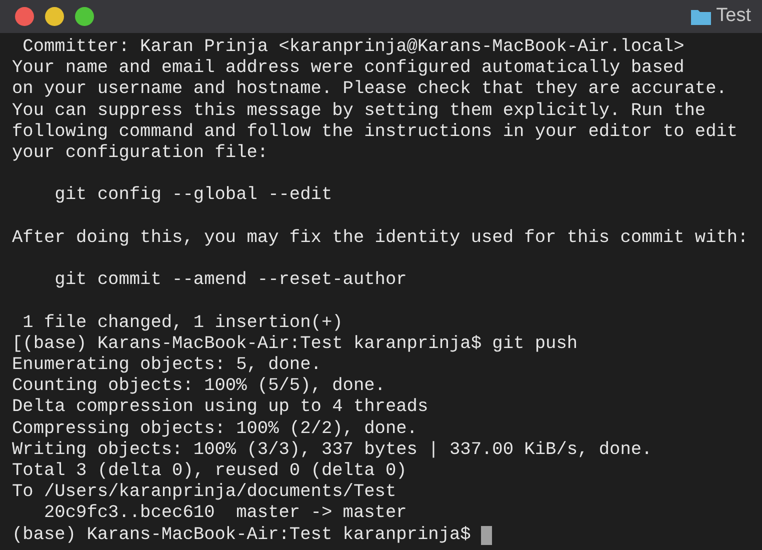 The height and width of the screenshot is (550, 762). What do you see at coordinates (348, 69) in the screenshot?
I see `terminal-line: Your name and email address were configured automatically based` at bounding box center [348, 69].